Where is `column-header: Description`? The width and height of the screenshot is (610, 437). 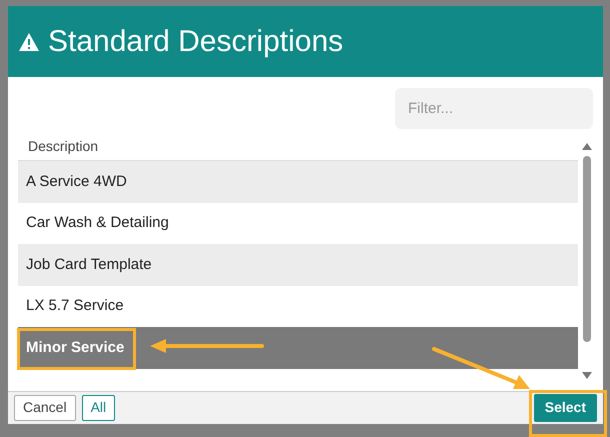
column-header: Description is located at coordinates (63, 146).